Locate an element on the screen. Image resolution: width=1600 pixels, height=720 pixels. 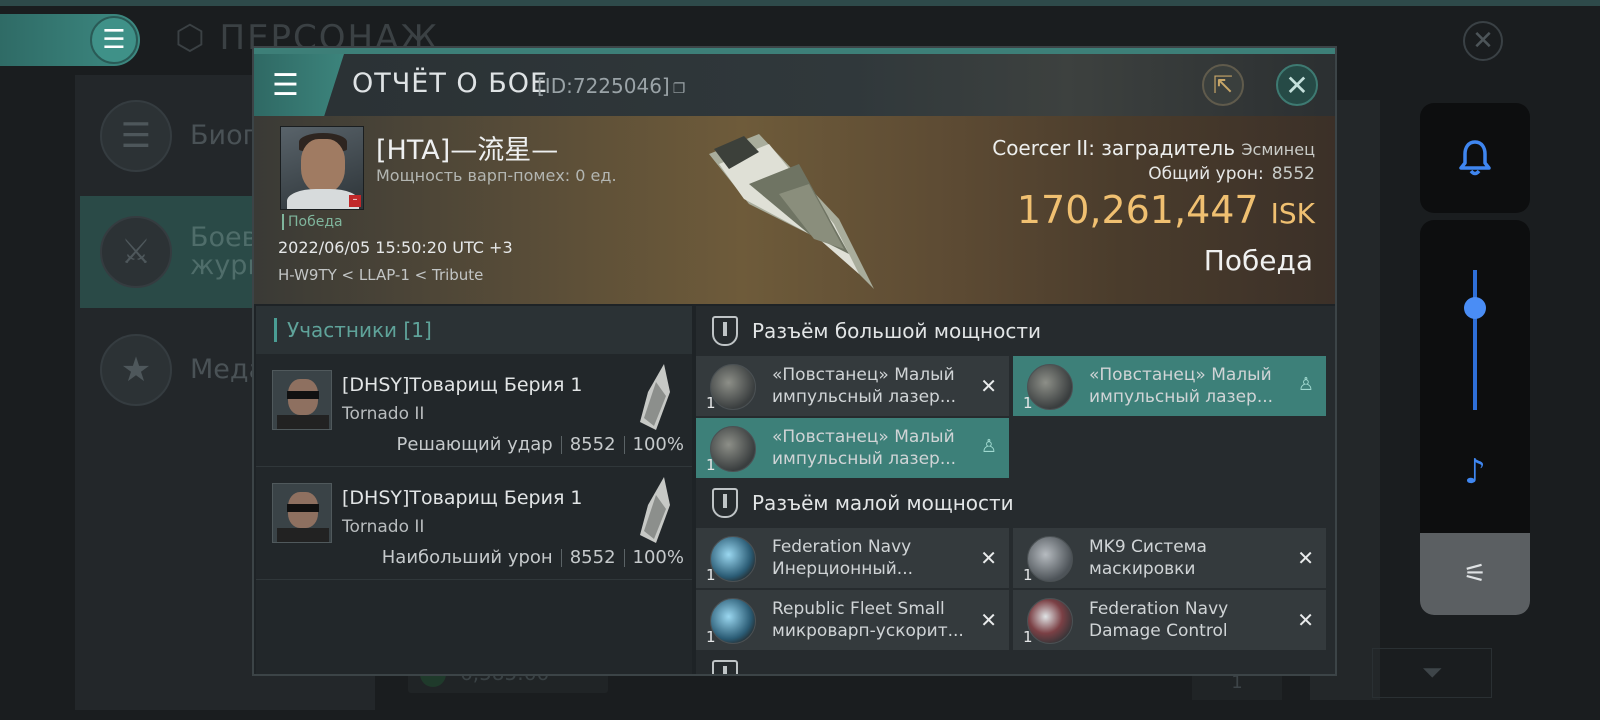
sliders-icon: ⚟ is located at coordinates (1475, 574).